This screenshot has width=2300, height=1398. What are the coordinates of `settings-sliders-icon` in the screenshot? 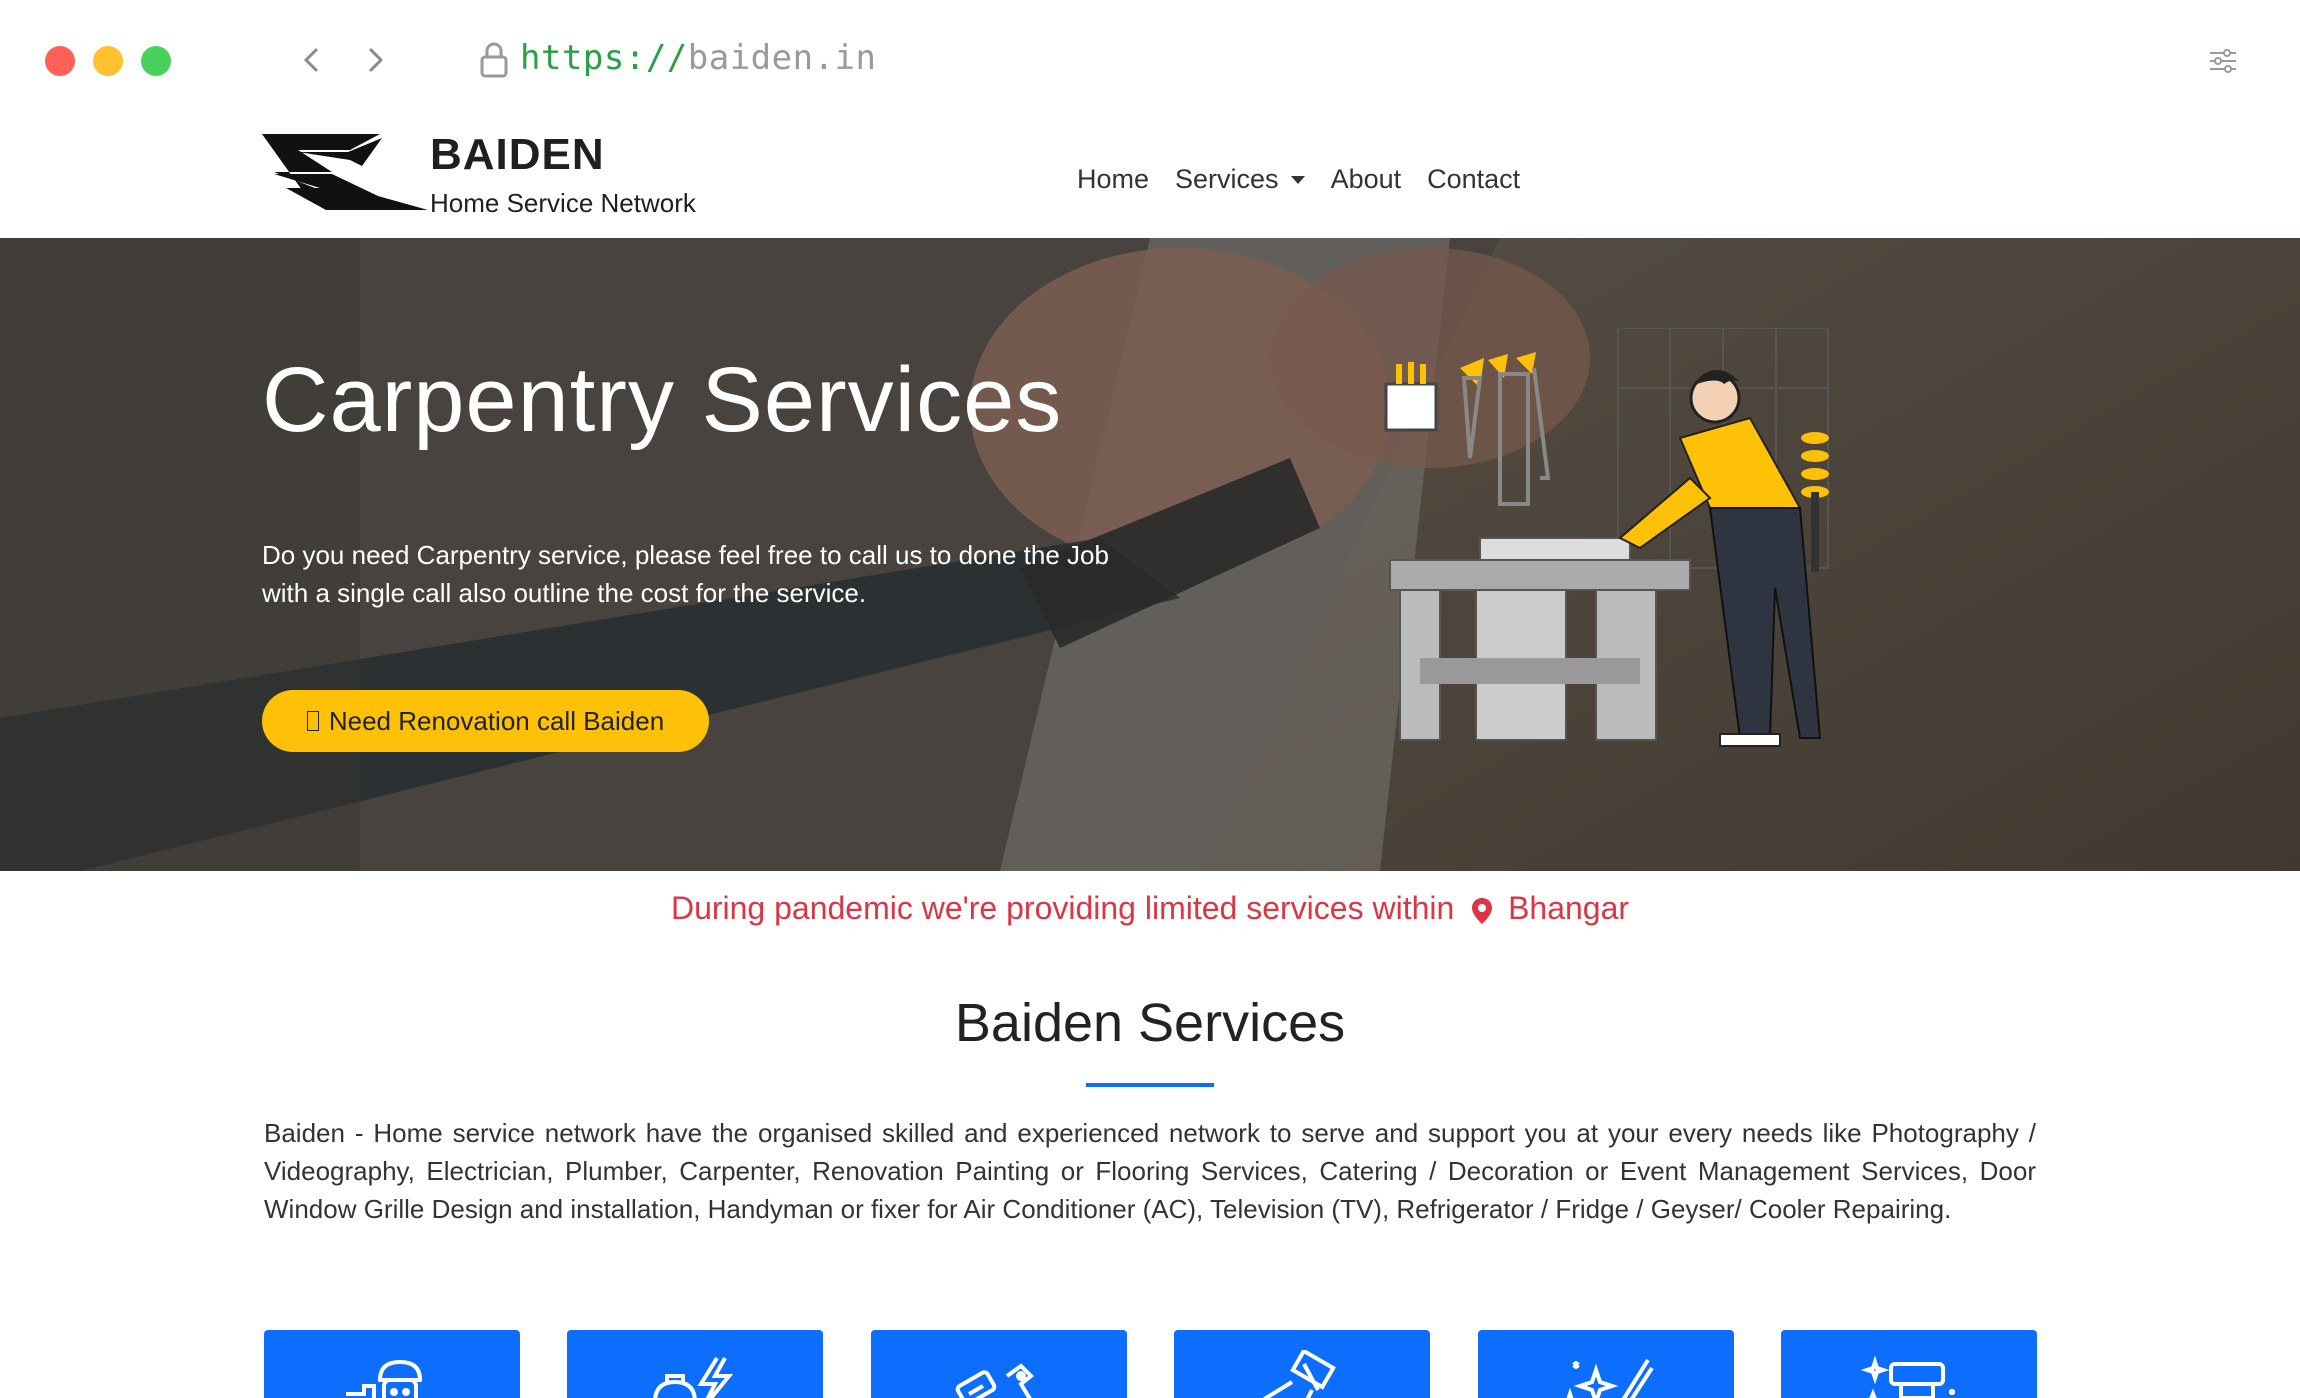 It's located at (2223, 61).